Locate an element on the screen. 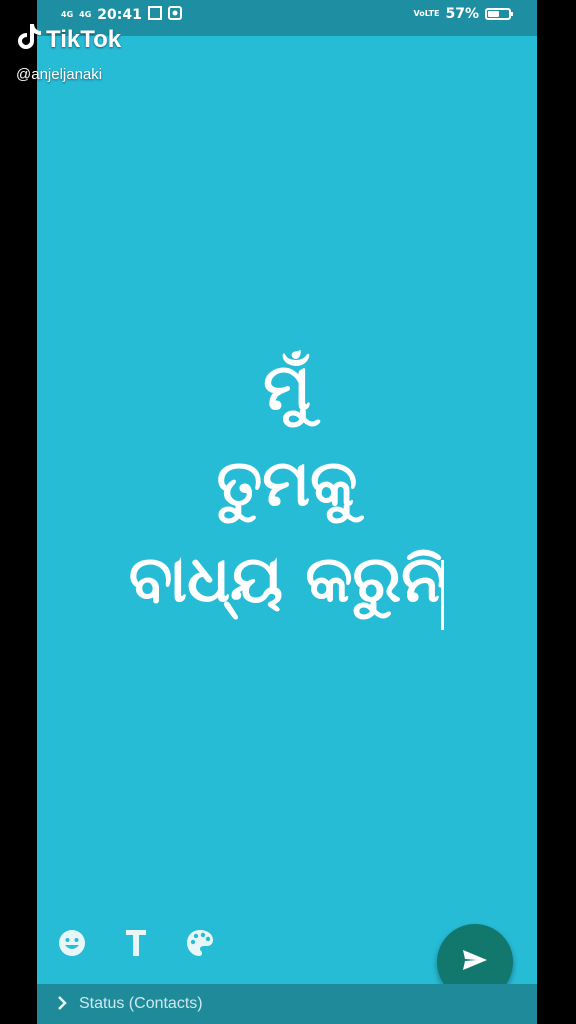  signal-indicator-2: 4G is located at coordinates (85, 14).